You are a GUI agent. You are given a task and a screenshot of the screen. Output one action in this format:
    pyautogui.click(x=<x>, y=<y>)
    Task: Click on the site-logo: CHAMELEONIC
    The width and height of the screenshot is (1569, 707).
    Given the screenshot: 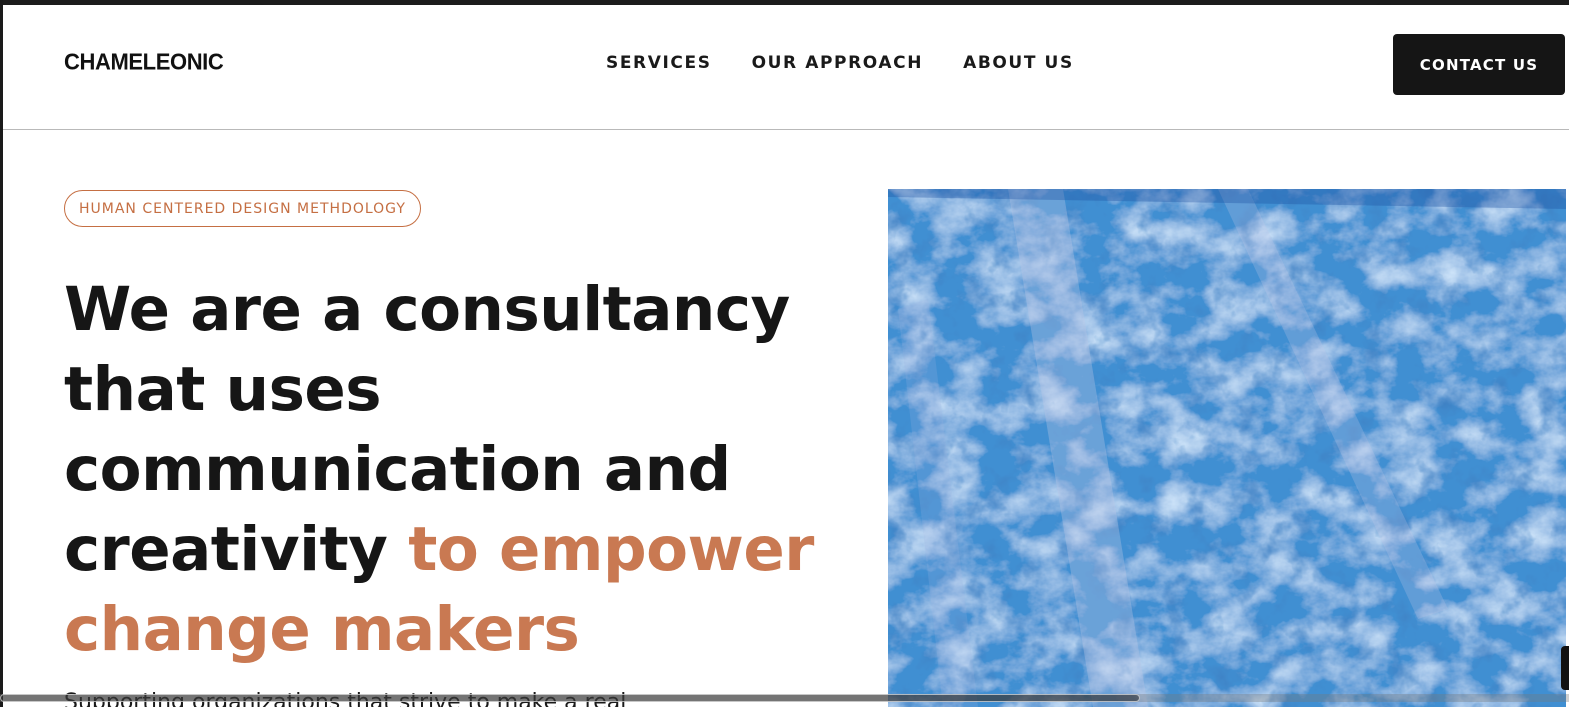 What is the action you would take?
    pyautogui.click(x=144, y=61)
    